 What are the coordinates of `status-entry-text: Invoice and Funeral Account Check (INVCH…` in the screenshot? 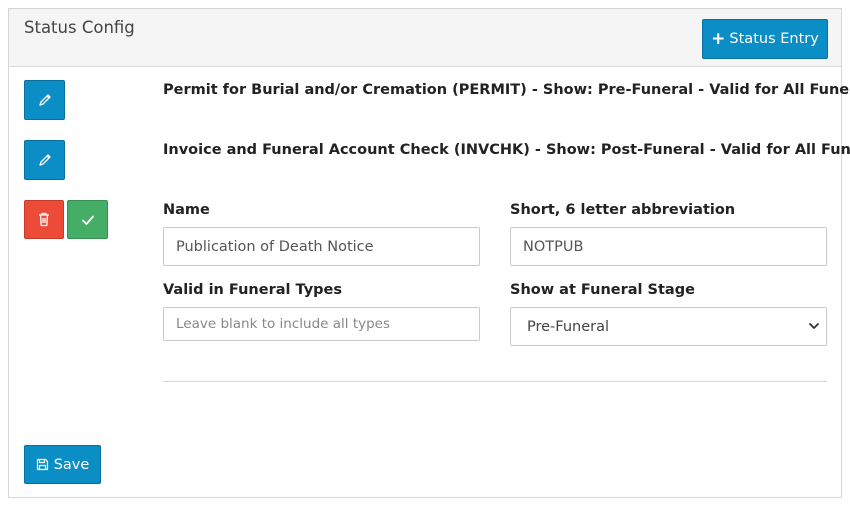 It's located at (506, 150).